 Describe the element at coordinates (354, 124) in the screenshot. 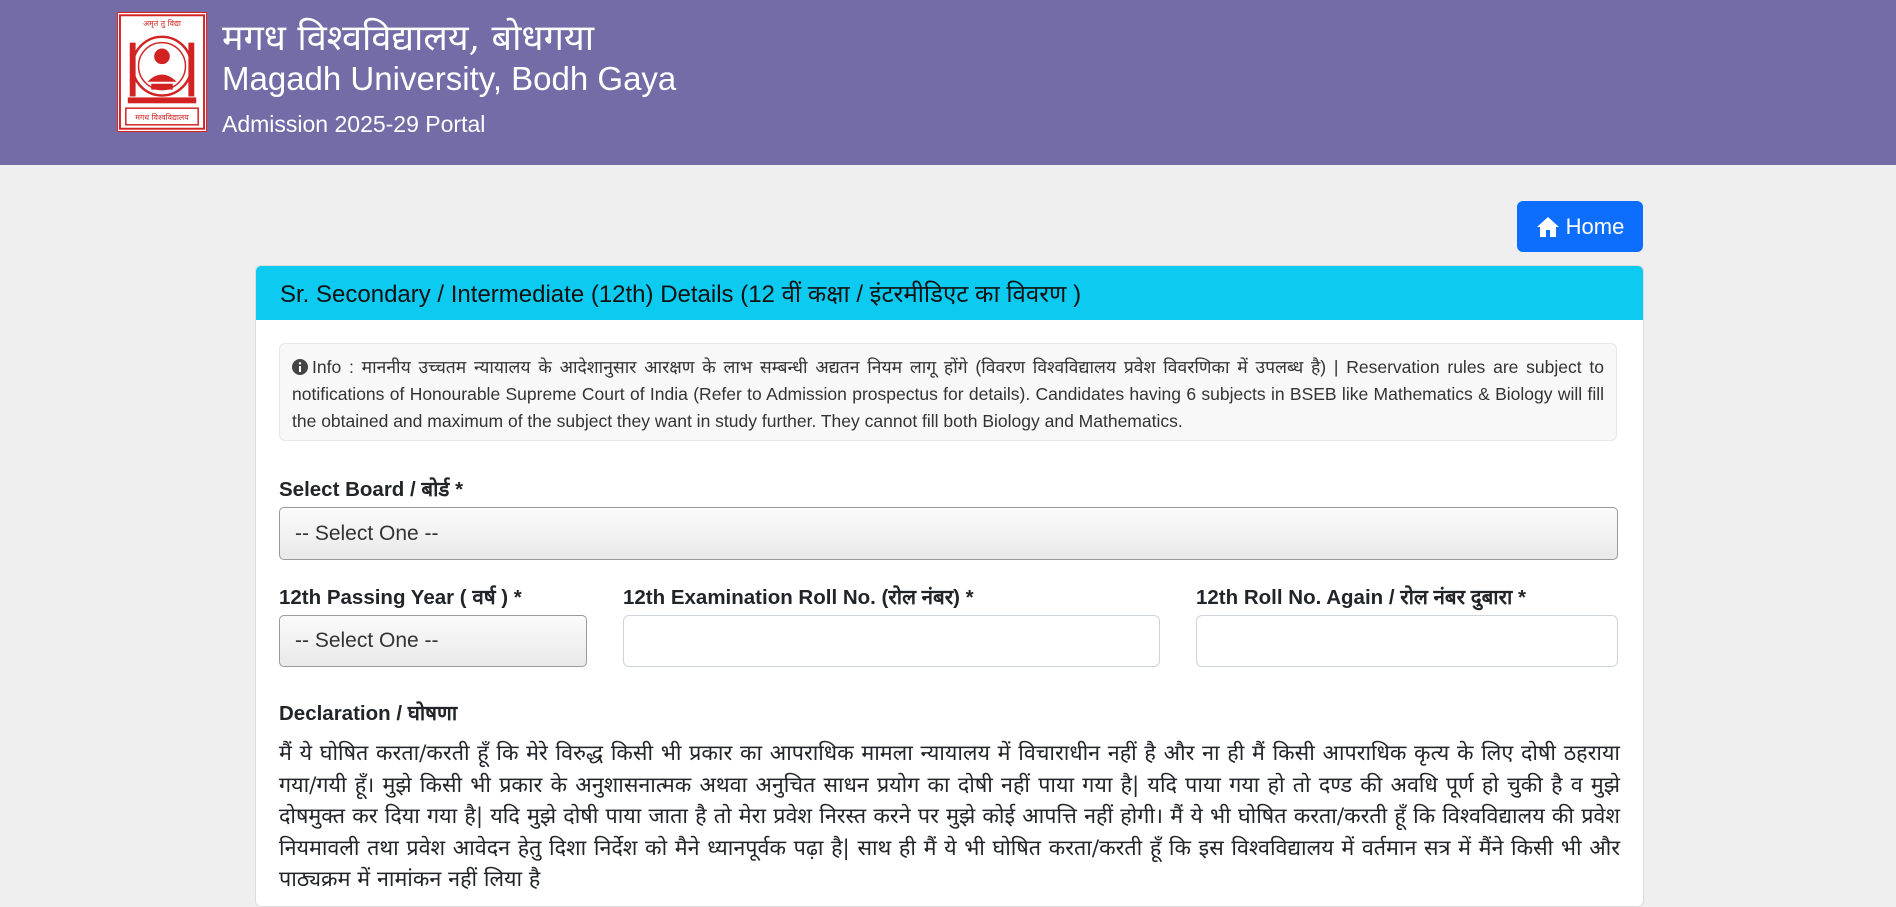

I see `portal-subtitle: Admission 2025-29 Portal` at that location.